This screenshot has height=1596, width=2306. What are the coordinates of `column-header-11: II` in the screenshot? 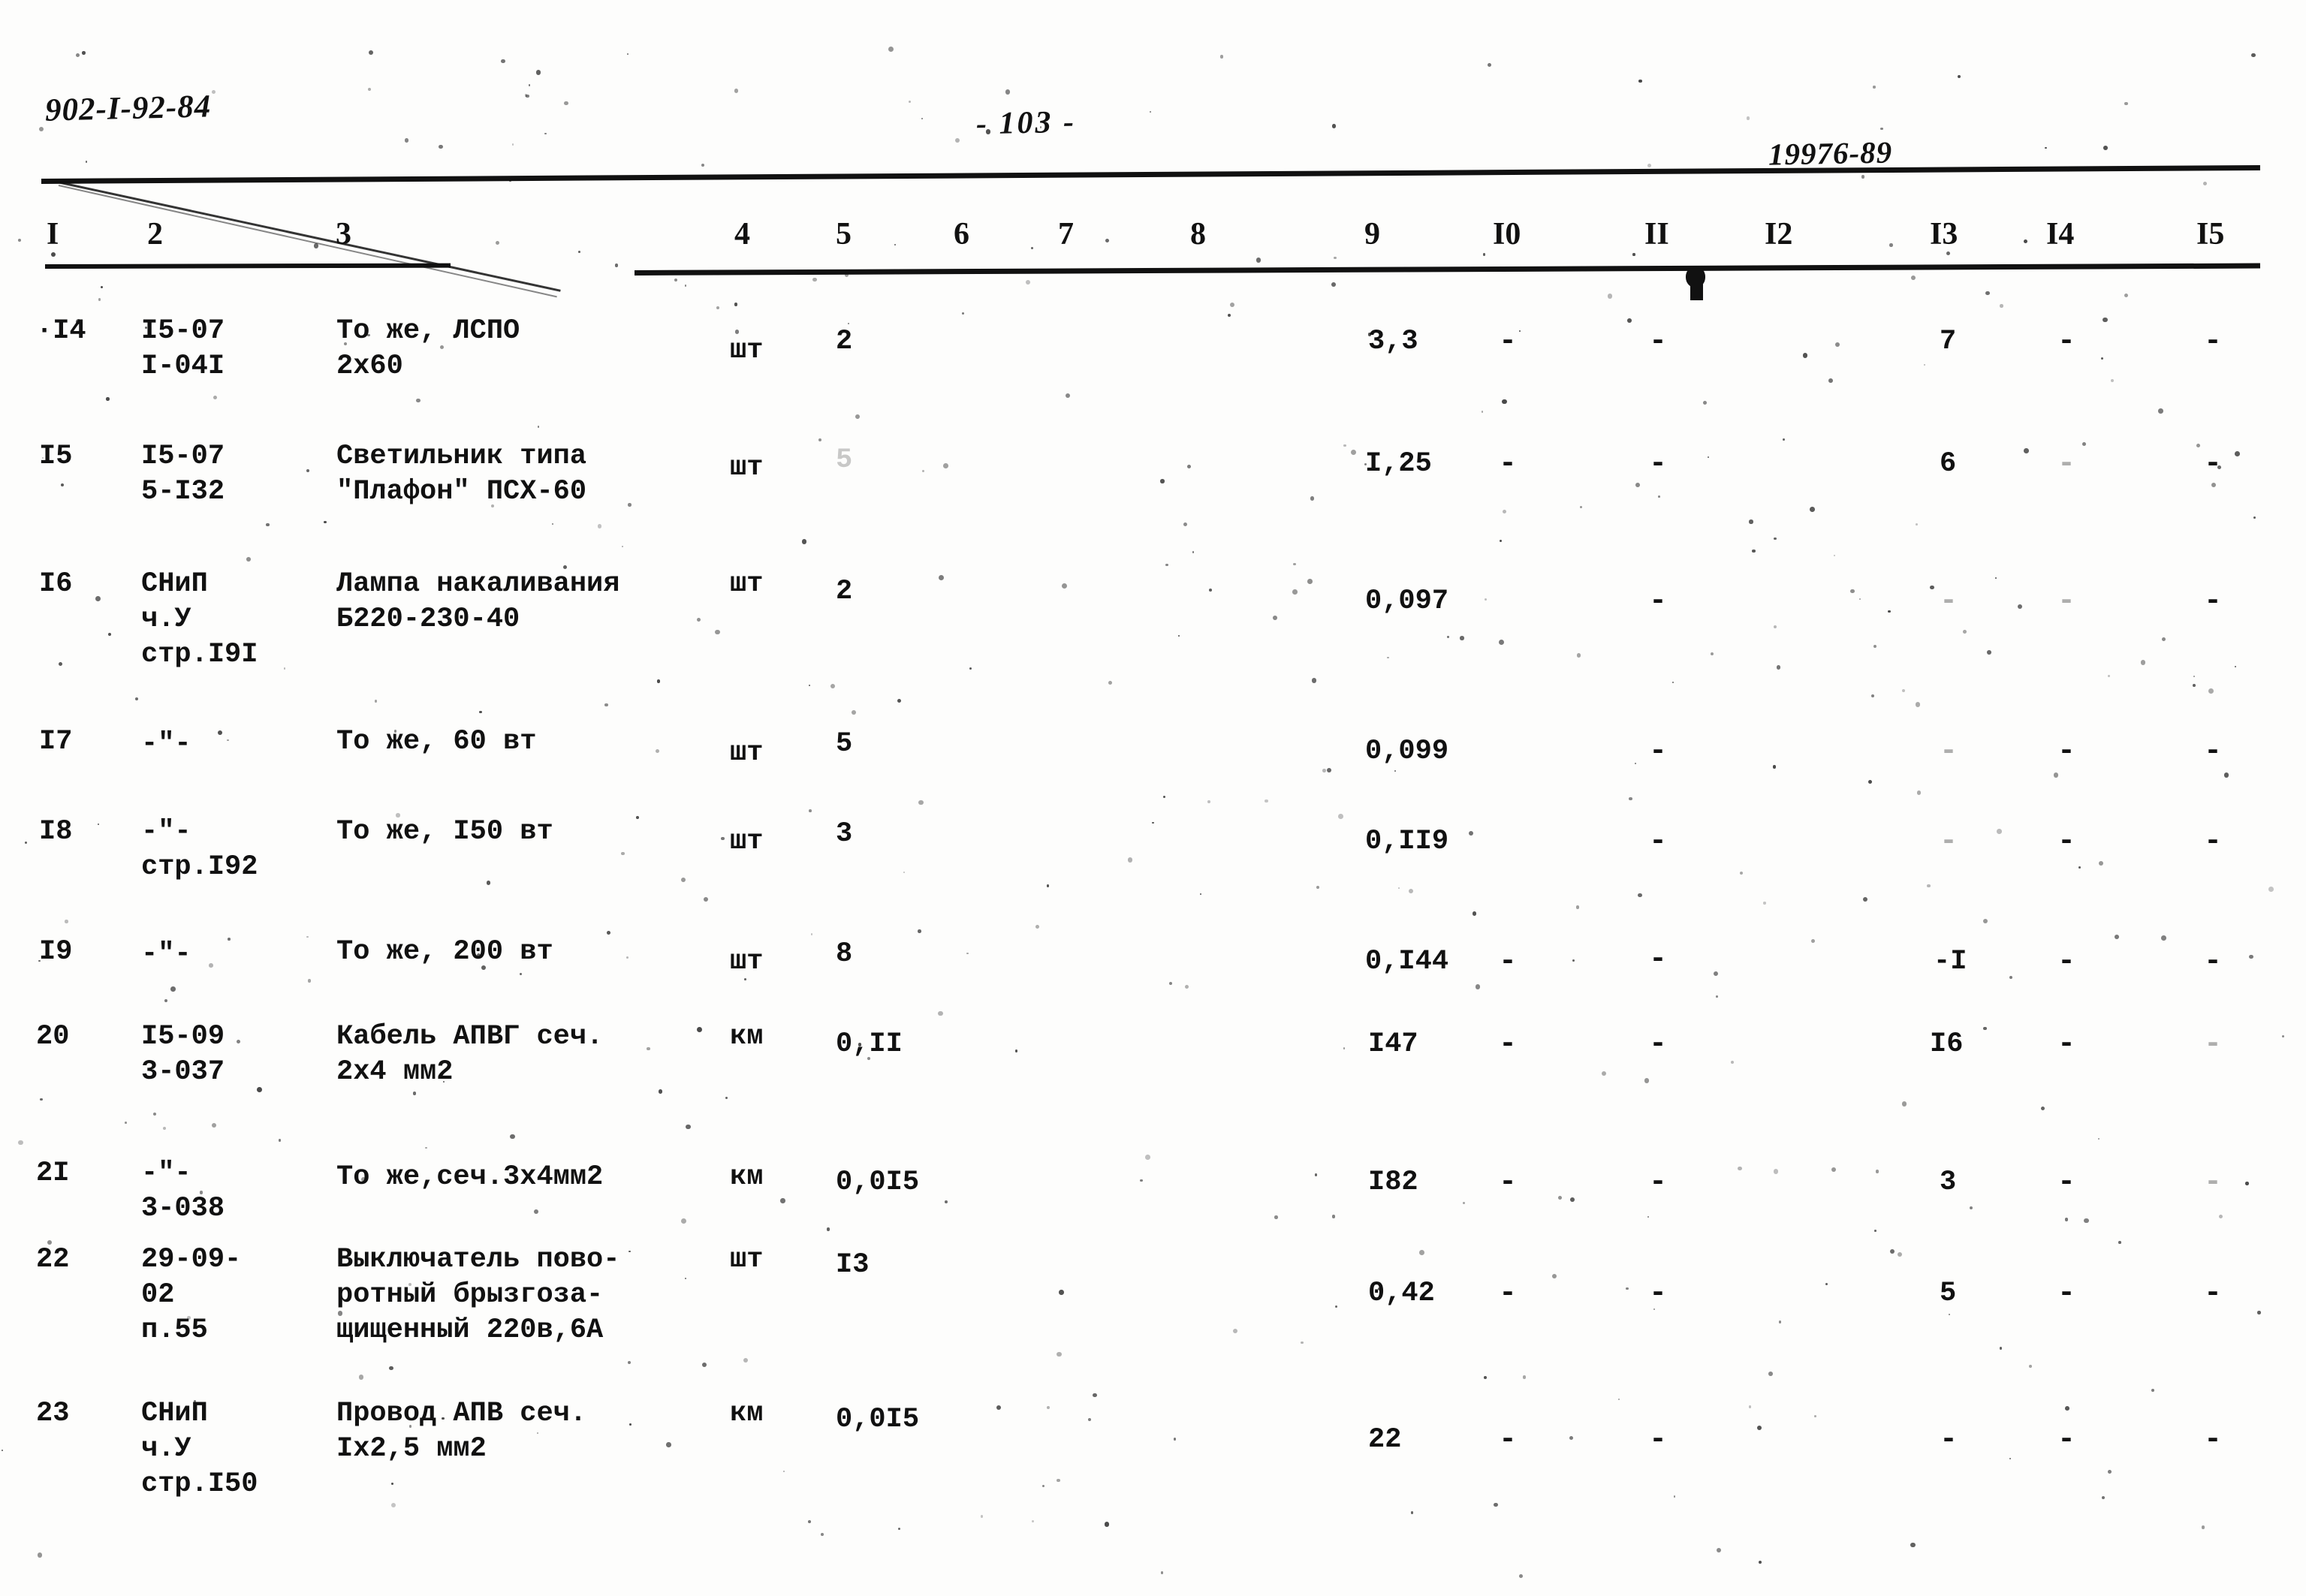 It's located at (1656, 234).